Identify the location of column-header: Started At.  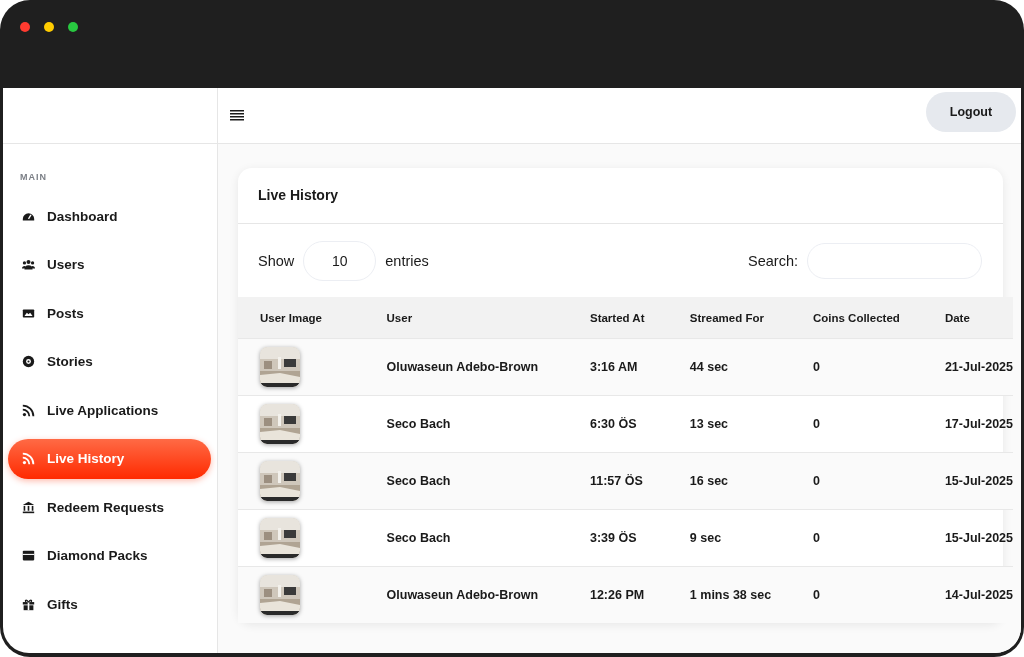
(639, 318).